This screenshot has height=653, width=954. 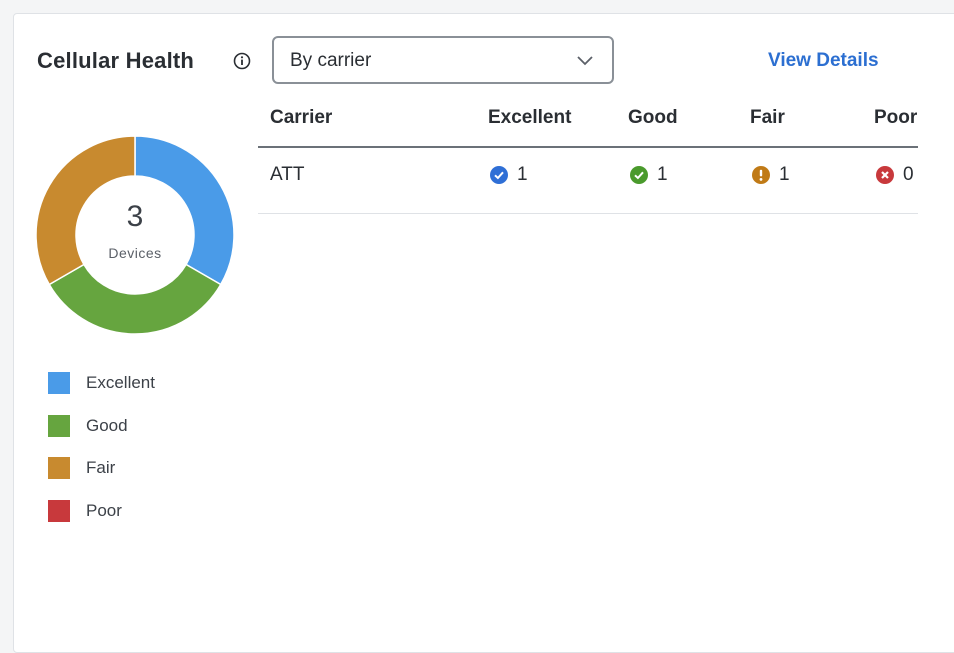 What do you see at coordinates (588, 181) in the screenshot?
I see `table-row: ATT 1 1 1 0` at bounding box center [588, 181].